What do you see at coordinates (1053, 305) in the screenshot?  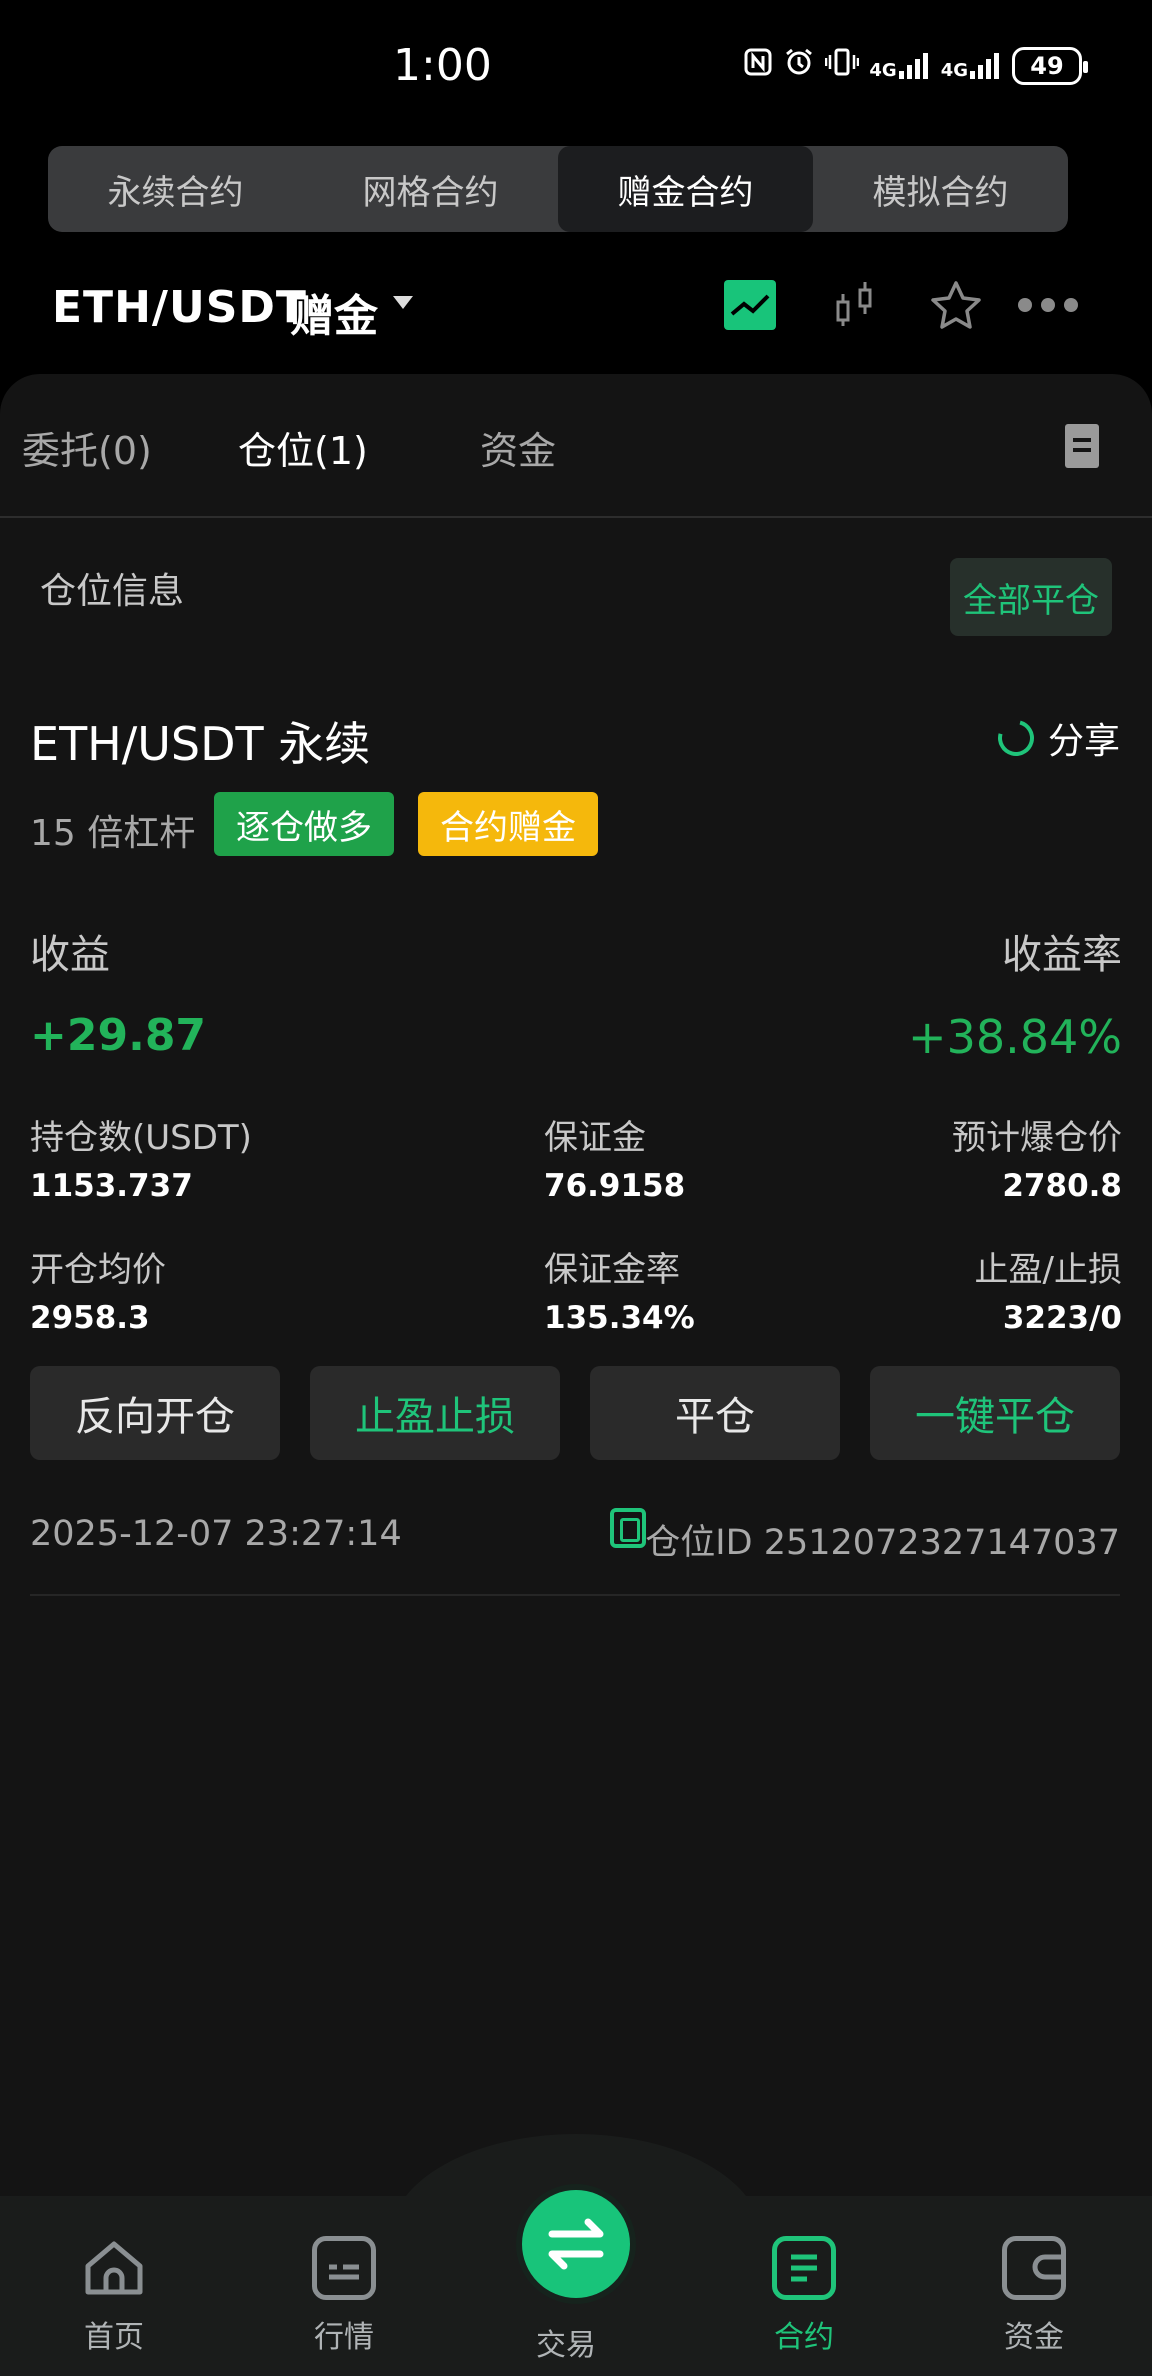 I see `more-icon` at bounding box center [1053, 305].